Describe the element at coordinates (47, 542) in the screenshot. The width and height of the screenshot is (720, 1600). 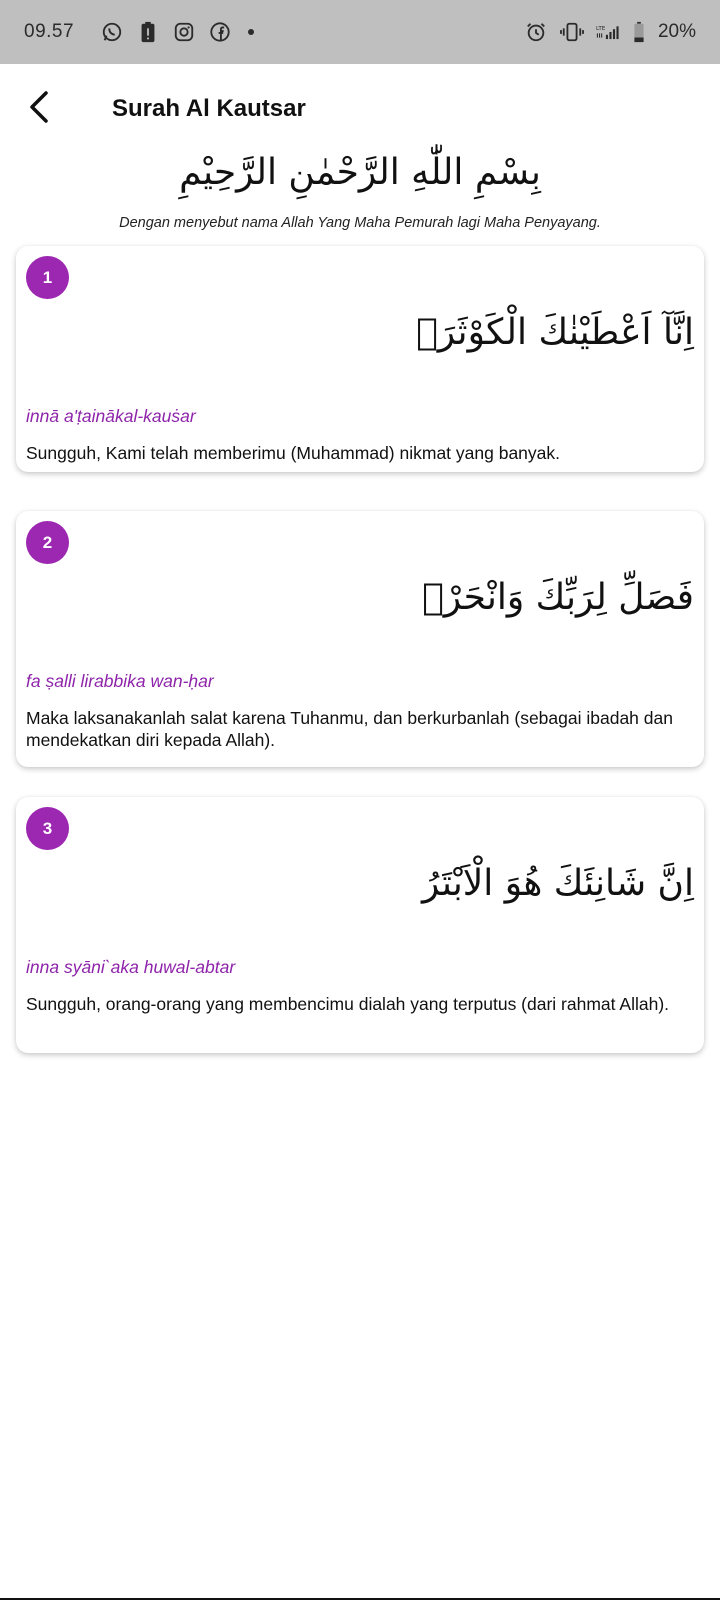
I see `ayah-number-badge: 2` at that location.